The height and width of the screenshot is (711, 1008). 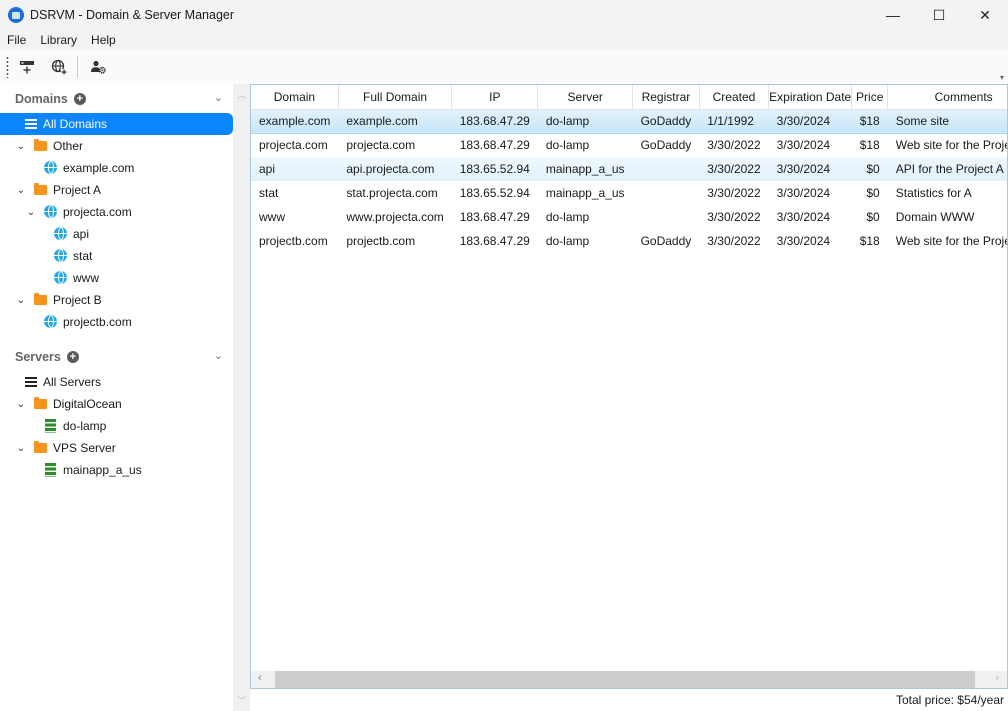 What do you see at coordinates (295, 169) in the screenshot?
I see `cell-domain: api` at bounding box center [295, 169].